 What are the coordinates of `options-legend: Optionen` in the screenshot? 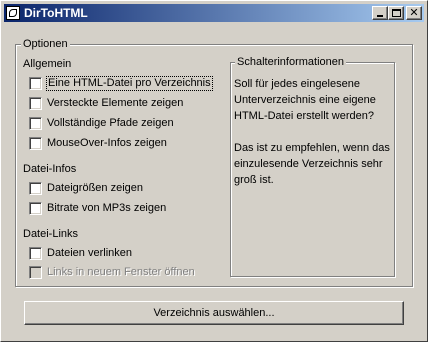 It's located at (45, 44).